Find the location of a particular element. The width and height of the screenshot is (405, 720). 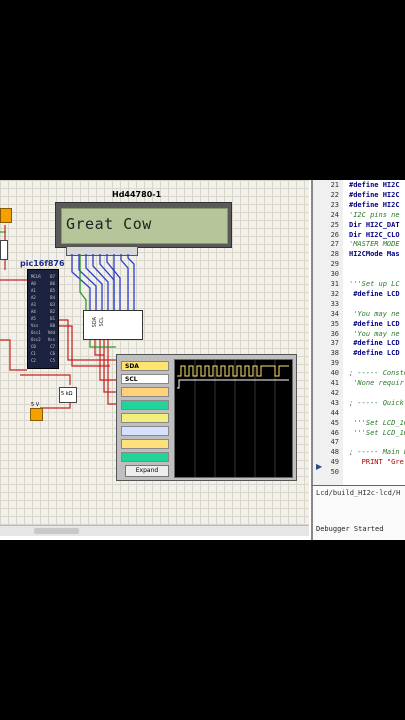

line-number: 22 is located at coordinates (334, 194).